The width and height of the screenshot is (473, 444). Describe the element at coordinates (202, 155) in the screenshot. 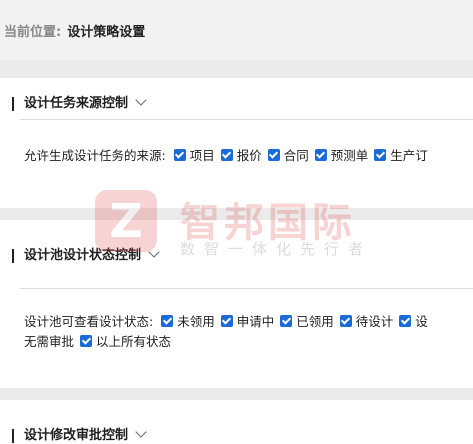

I see `checkbox-label: 项目` at that location.